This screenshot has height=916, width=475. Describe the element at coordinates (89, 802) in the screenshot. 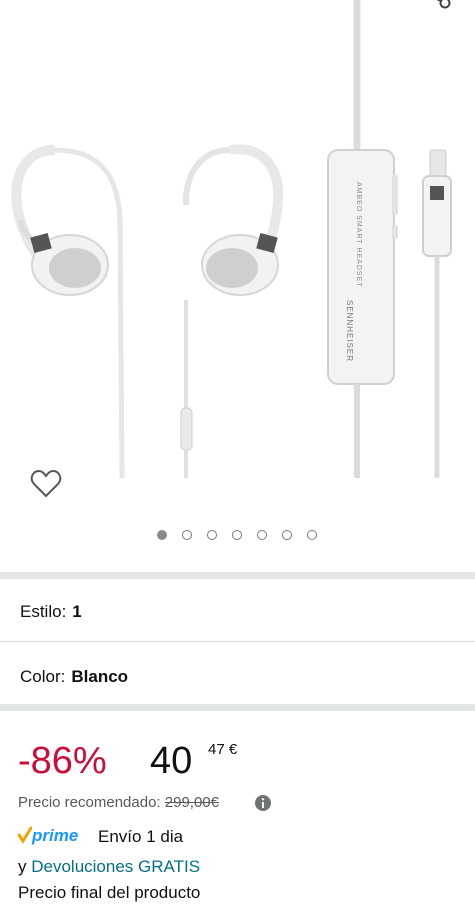

I see `list-price-label: Precio recomendado:` at that location.